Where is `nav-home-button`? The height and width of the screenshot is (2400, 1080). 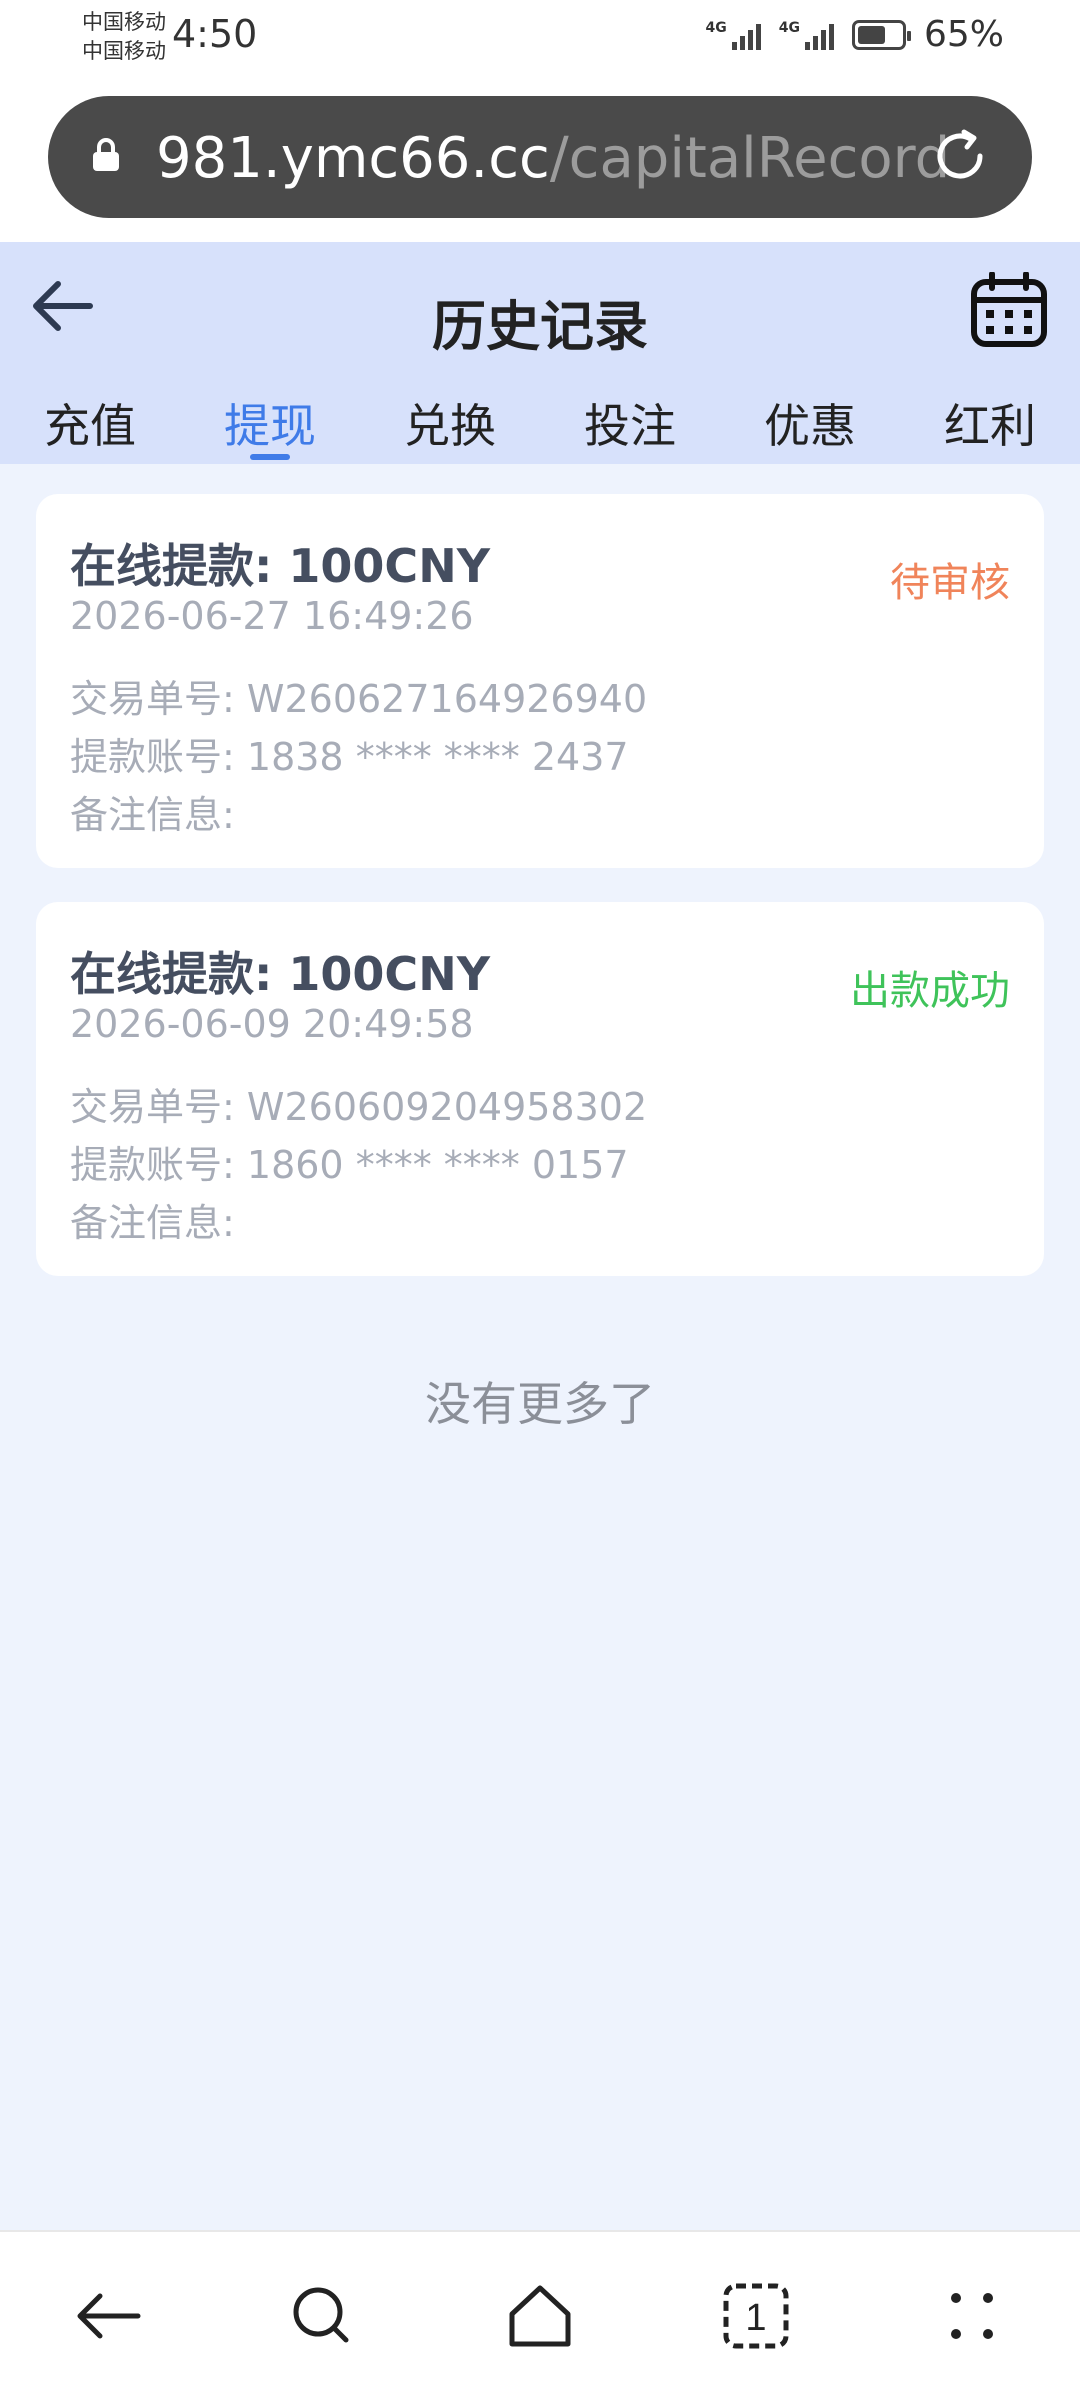
nav-home-button is located at coordinates (540, 2316).